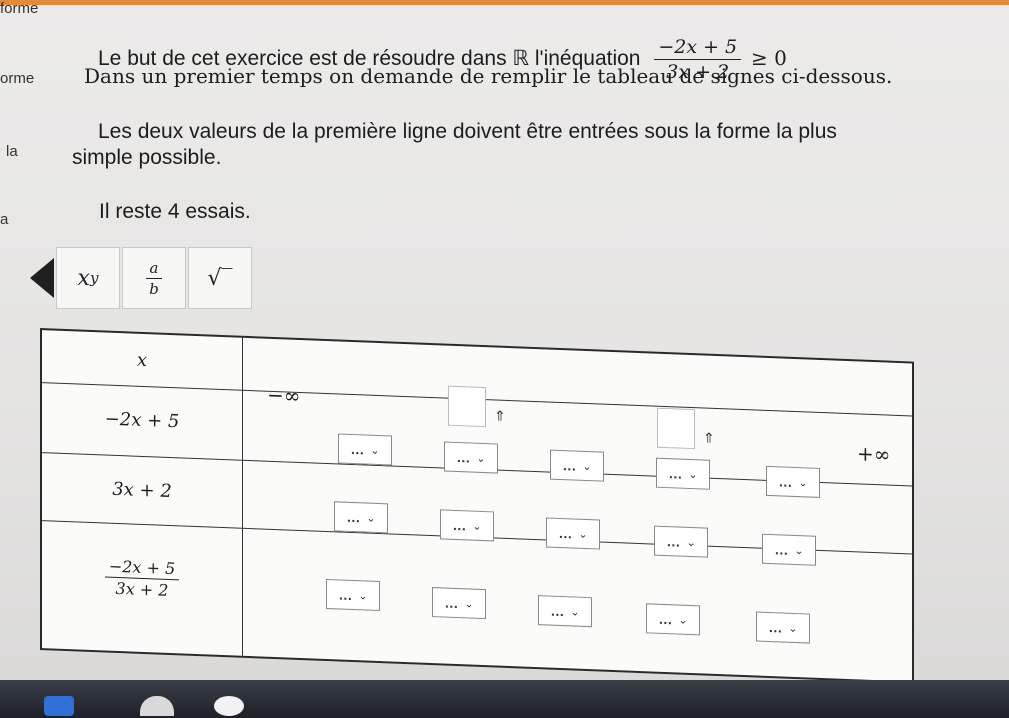  I want to click on sign-dropdown-r3-2: … ⌄, so click(459, 603).